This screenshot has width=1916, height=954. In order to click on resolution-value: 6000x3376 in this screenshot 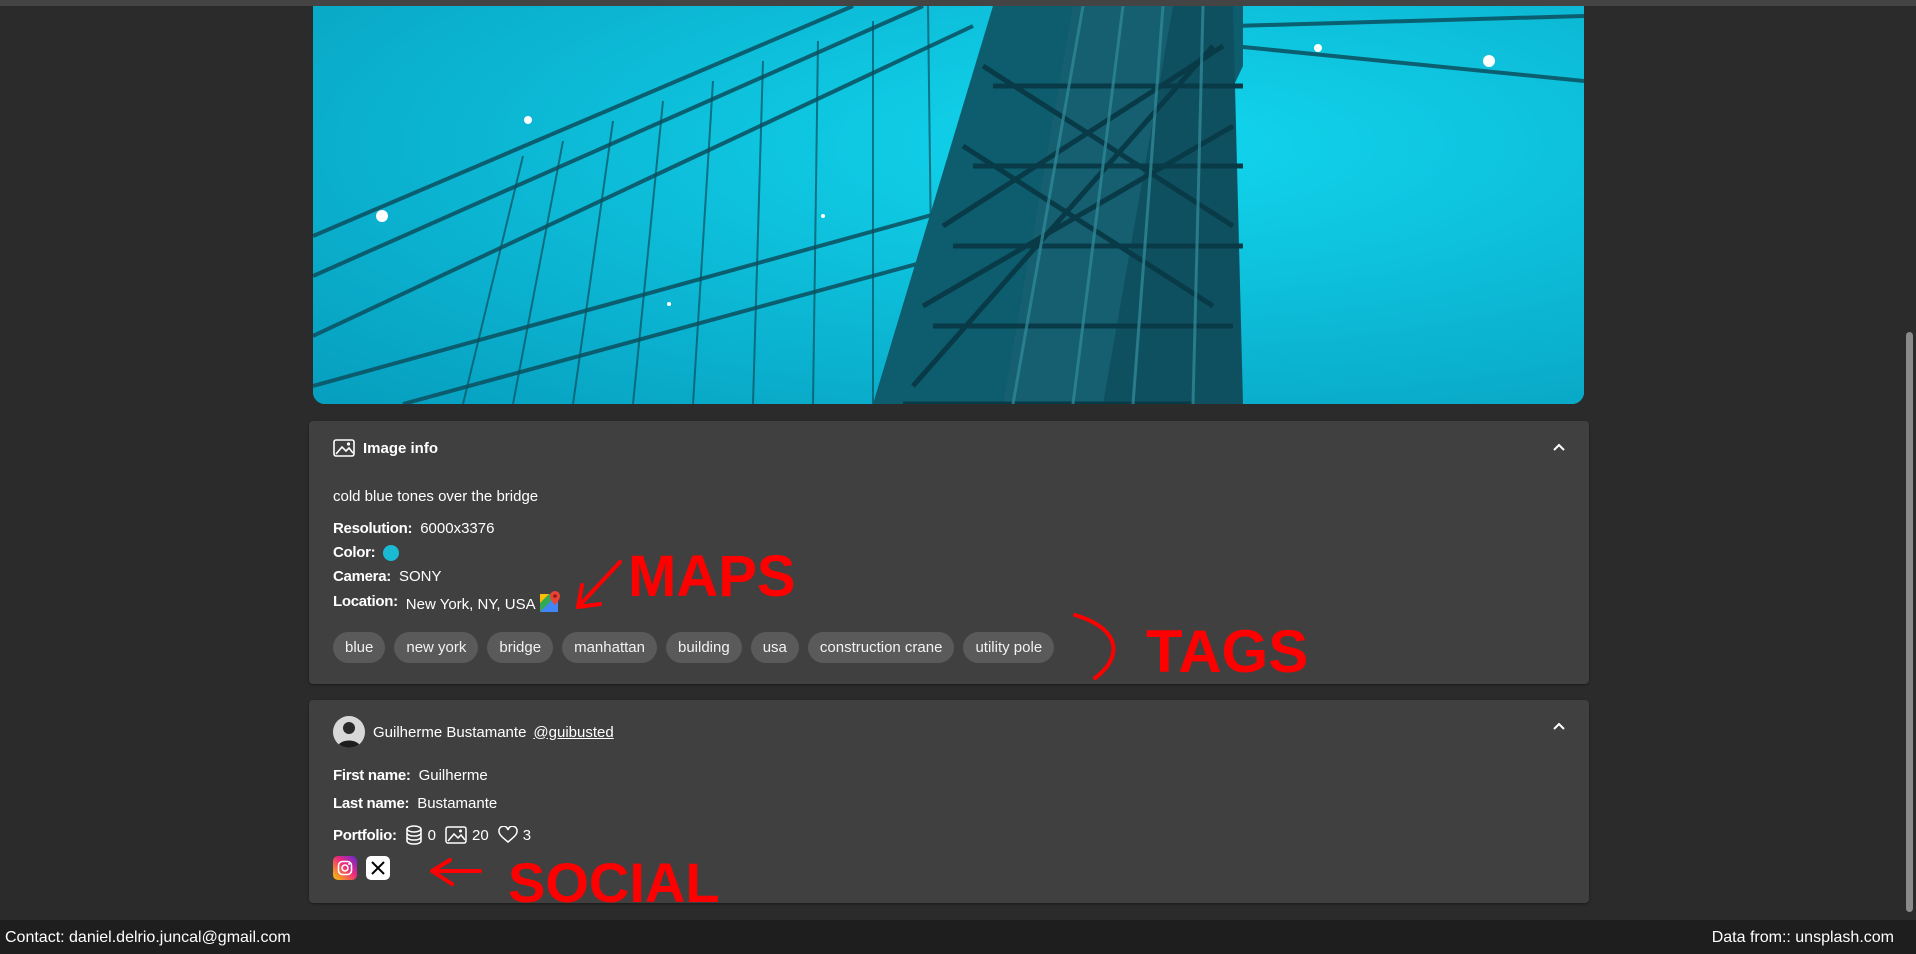, I will do `click(457, 528)`.